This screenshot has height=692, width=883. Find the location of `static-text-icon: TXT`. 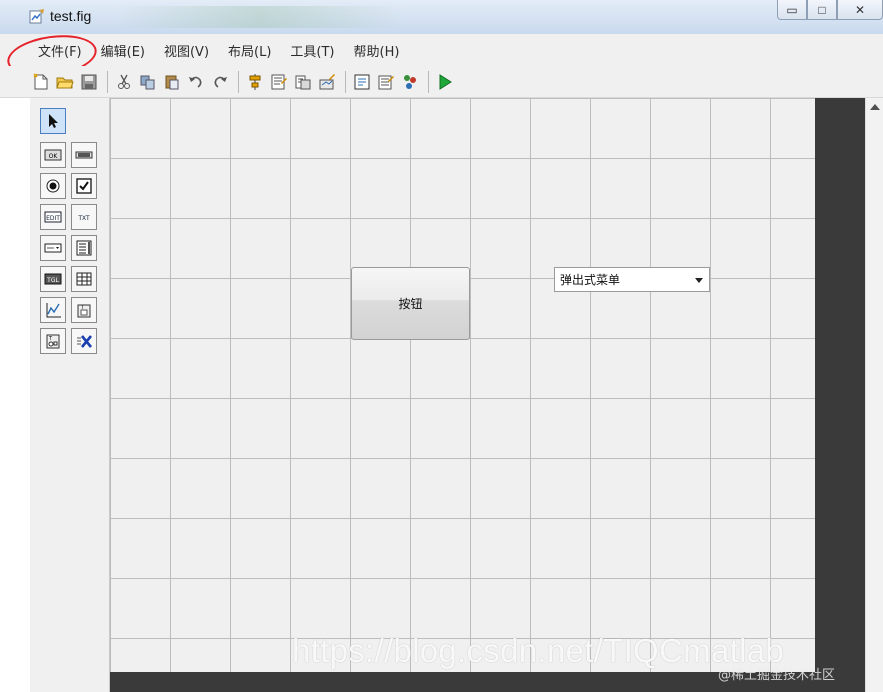

static-text-icon: TXT is located at coordinates (83, 218).